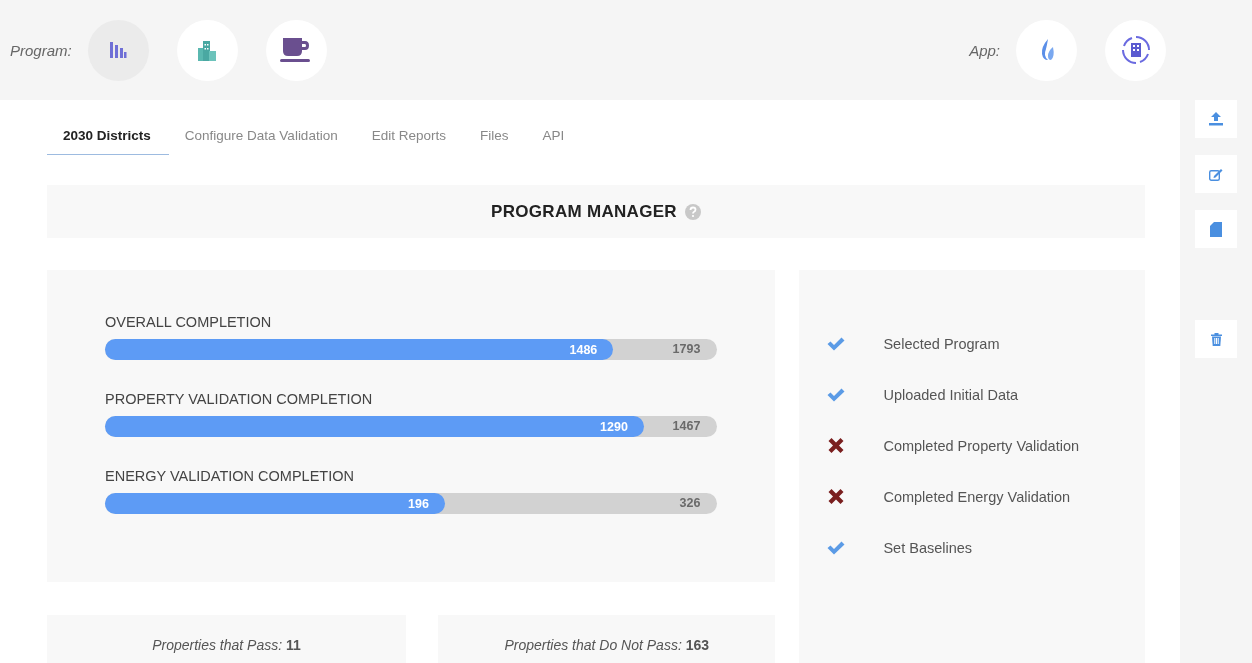 This screenshot has width=1252, height=663. I want to click on checklist-item: Set Baselines, so click(928, 547).